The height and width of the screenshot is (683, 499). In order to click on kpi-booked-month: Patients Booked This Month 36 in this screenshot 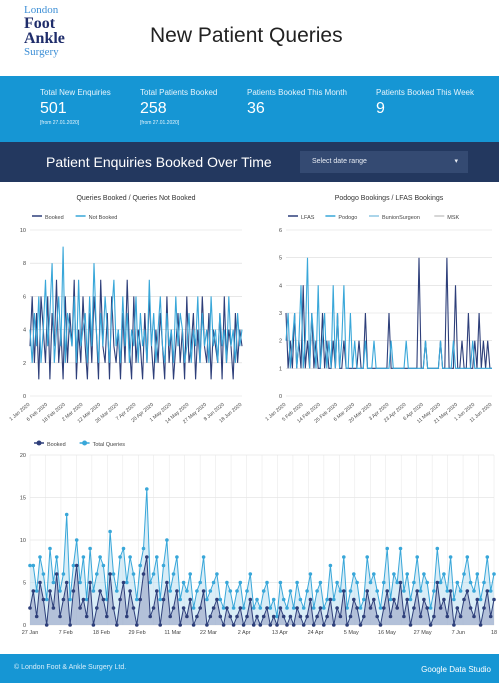, I will do `click(297, 103)`.